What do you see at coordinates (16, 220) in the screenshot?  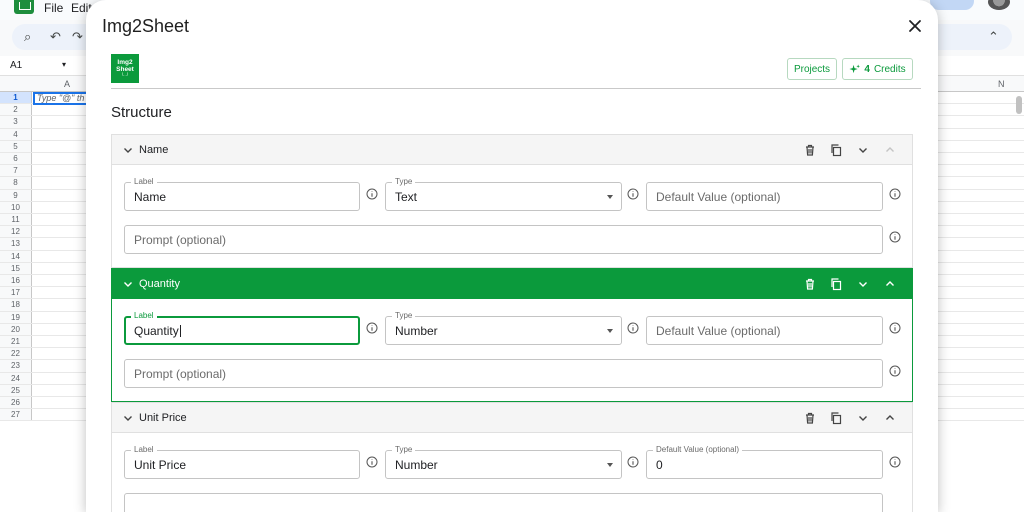 I see `row-number: 11` at bounding box center [16, 220].